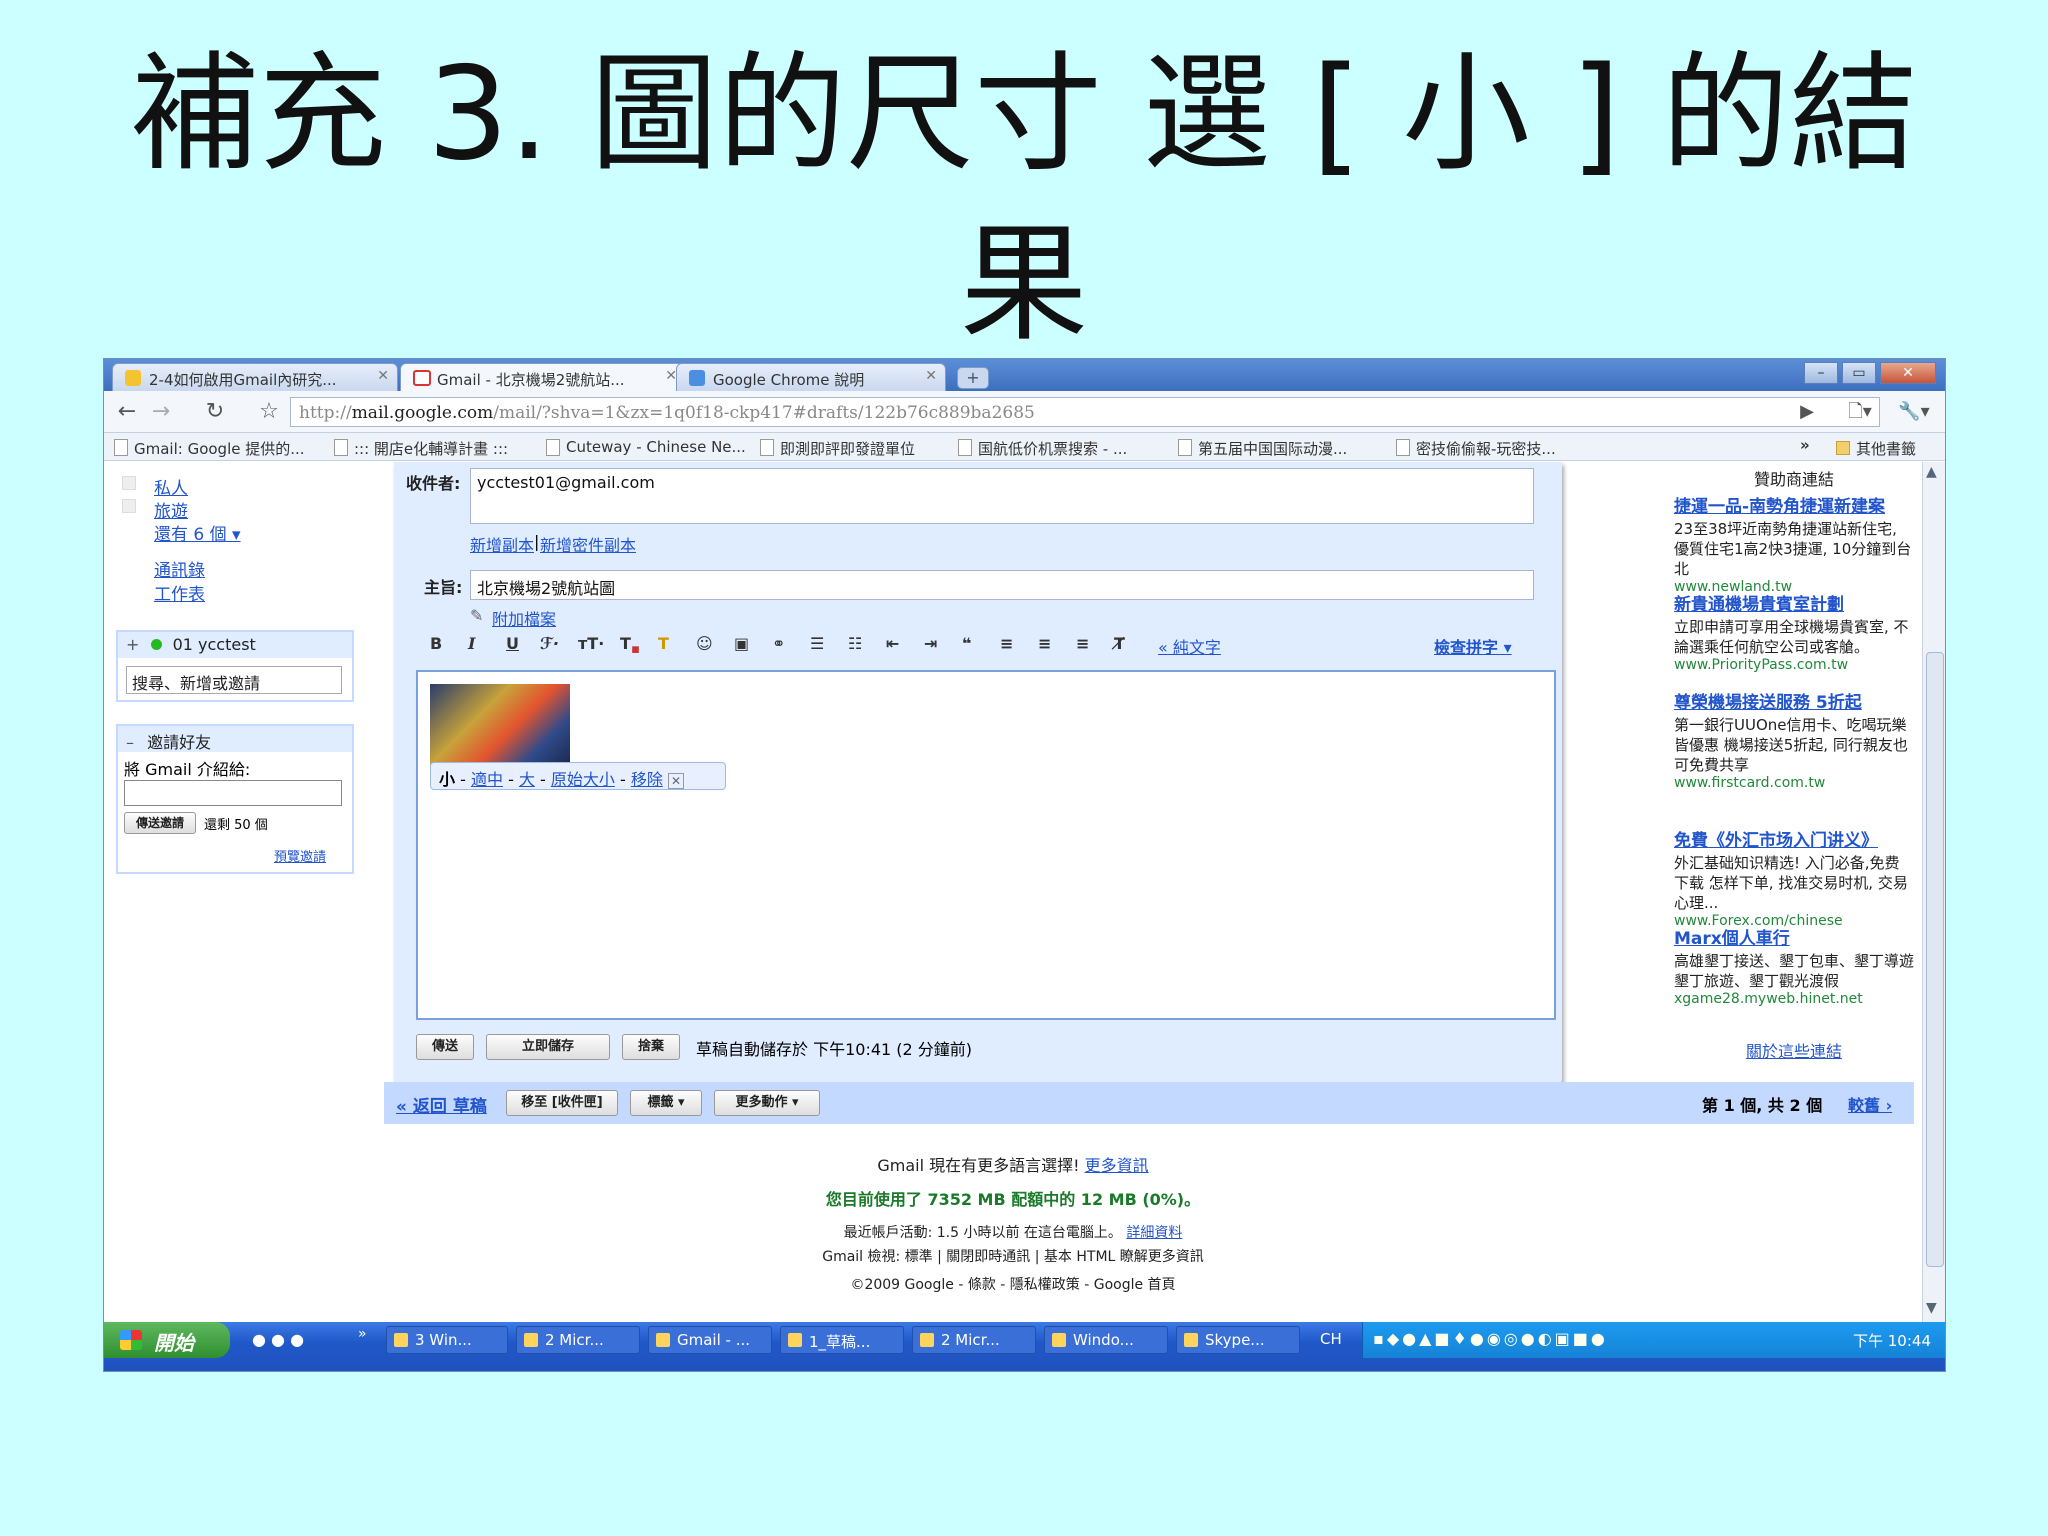  Describe the element at coordinates (1914, 412) in the screenshot. I see `wrench-icon: 🔧▾` at that location.